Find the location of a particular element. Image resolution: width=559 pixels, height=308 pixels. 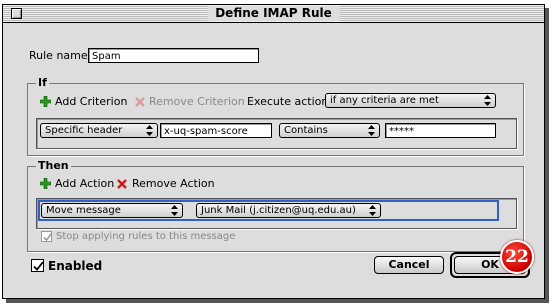

then-group-title: Then is located at coordinates (53, 165).